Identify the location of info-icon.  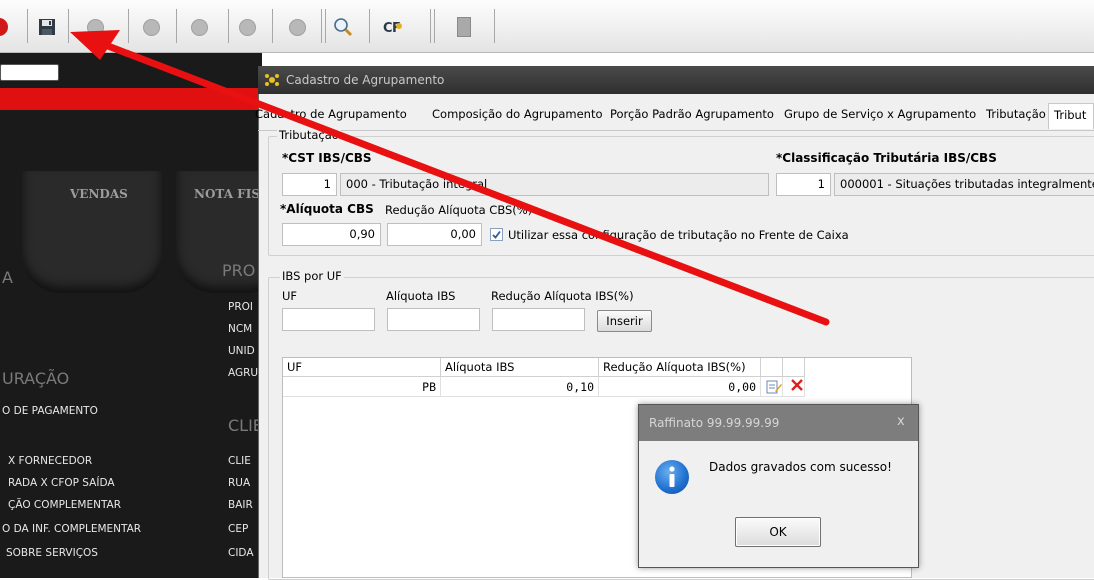
(672, 477).